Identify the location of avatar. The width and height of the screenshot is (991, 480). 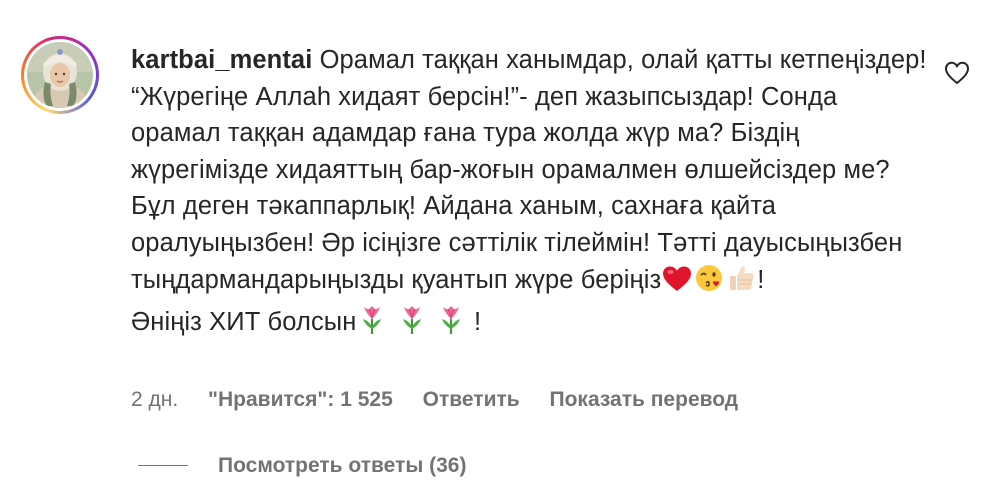
(60, 75).